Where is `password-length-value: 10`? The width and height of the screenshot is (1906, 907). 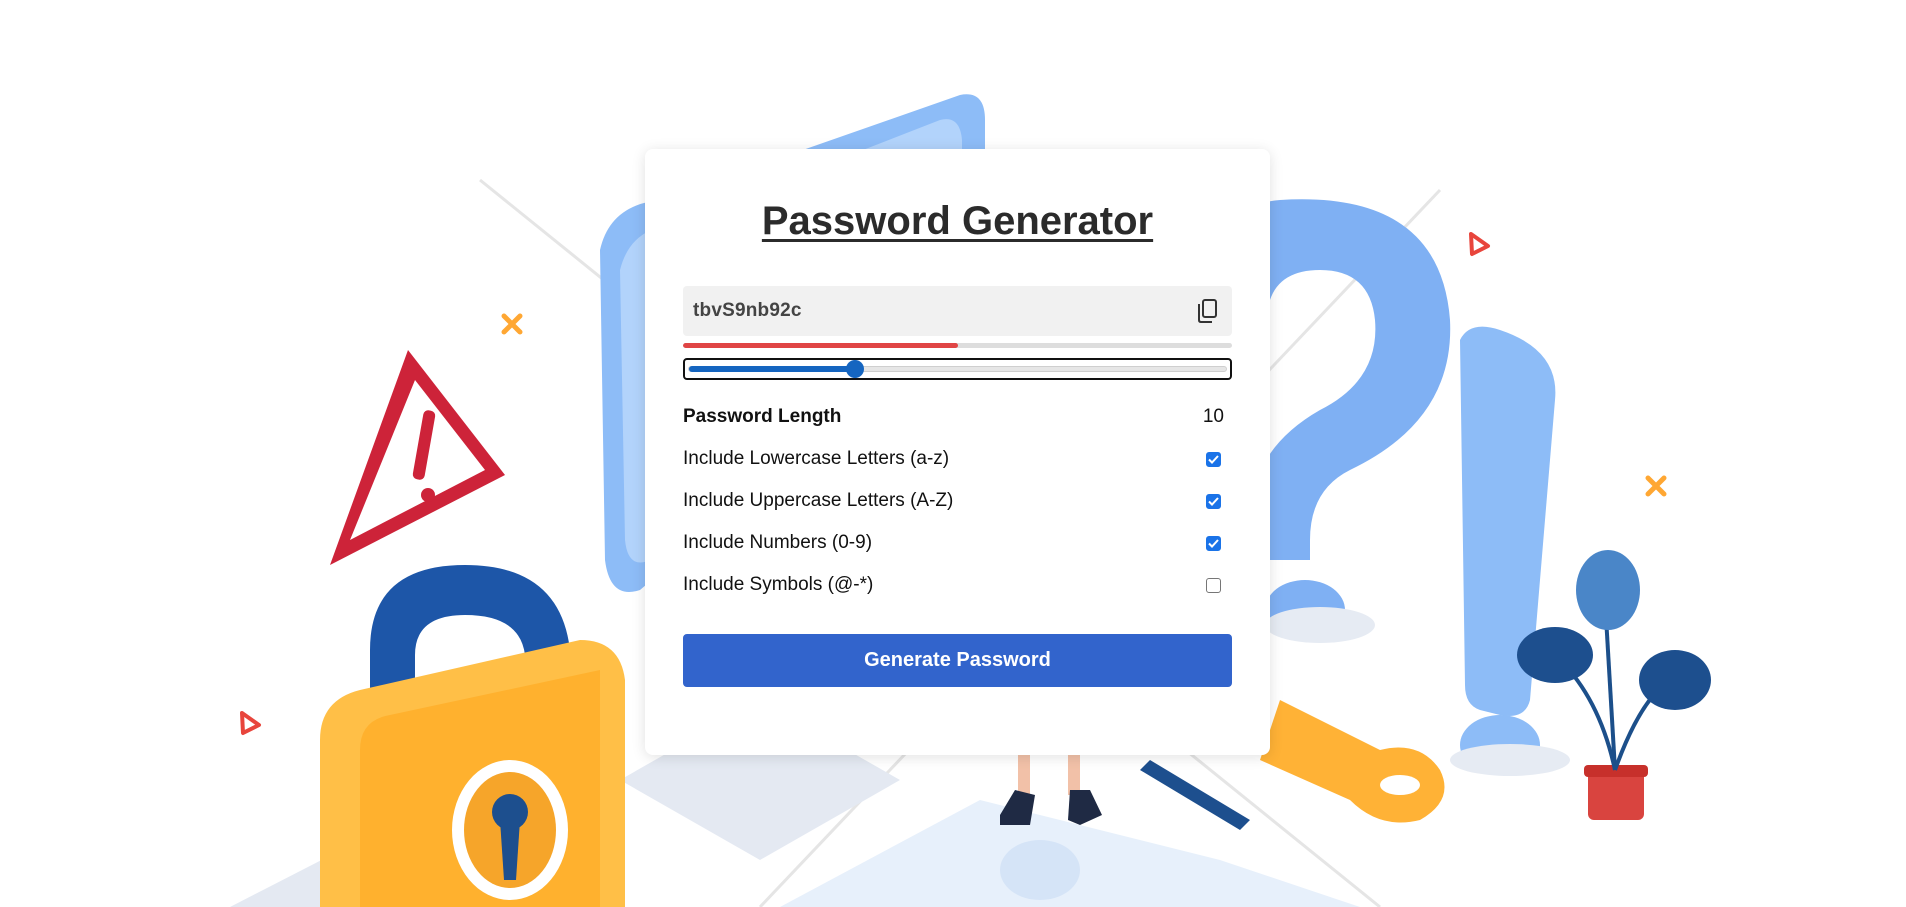 password-length-value: 10 is located at coordinates (1213, 416).